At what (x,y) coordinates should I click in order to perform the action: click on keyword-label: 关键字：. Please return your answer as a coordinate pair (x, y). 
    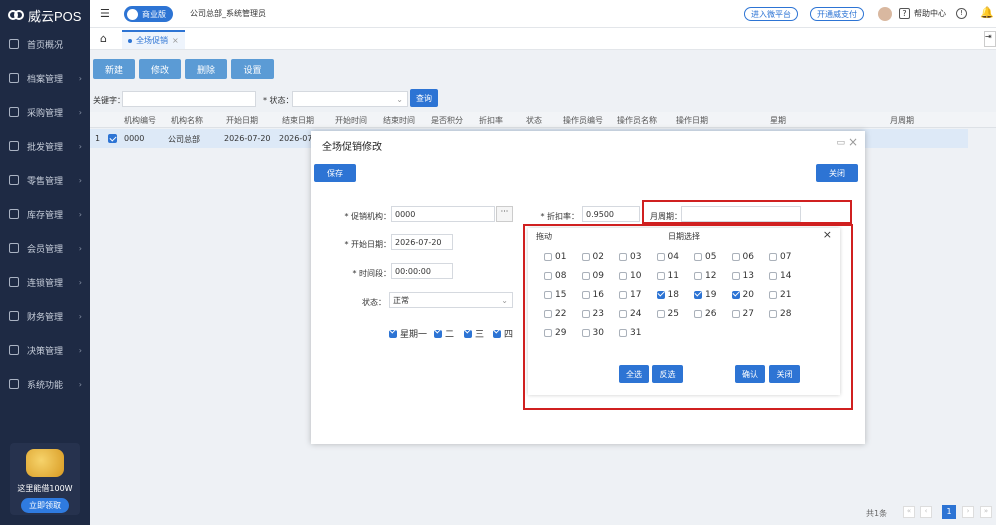
    Looking at the image, I should click on (109, 100).